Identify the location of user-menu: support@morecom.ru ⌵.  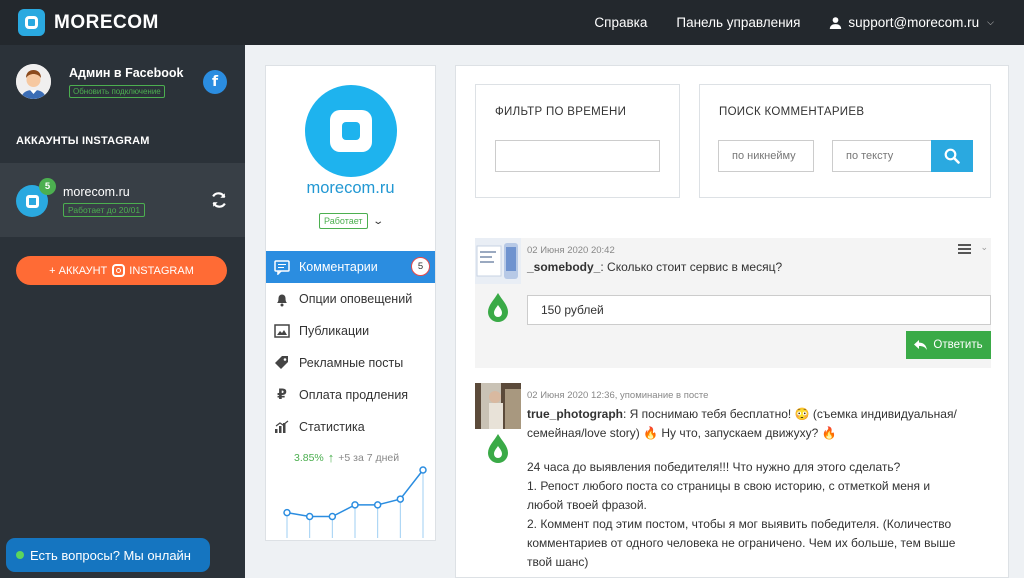
(911, 22).